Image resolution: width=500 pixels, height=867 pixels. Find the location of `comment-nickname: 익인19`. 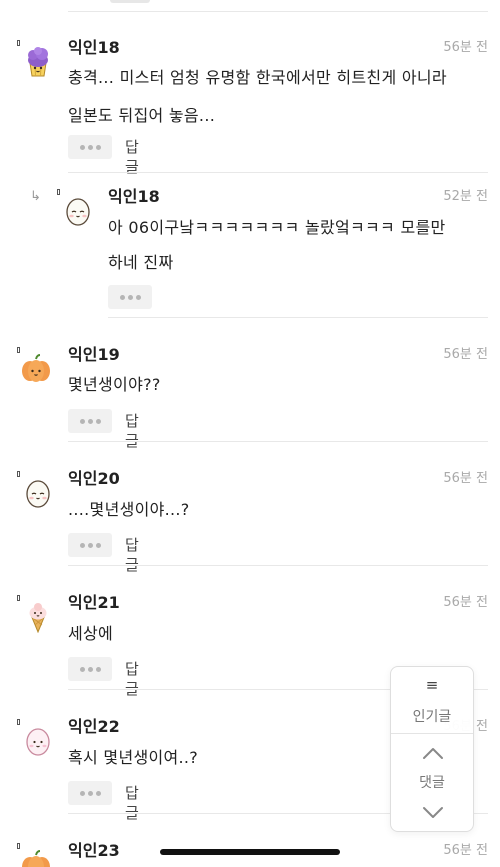

comment-nickname: 익인19 is located at coordinates (94, 355).